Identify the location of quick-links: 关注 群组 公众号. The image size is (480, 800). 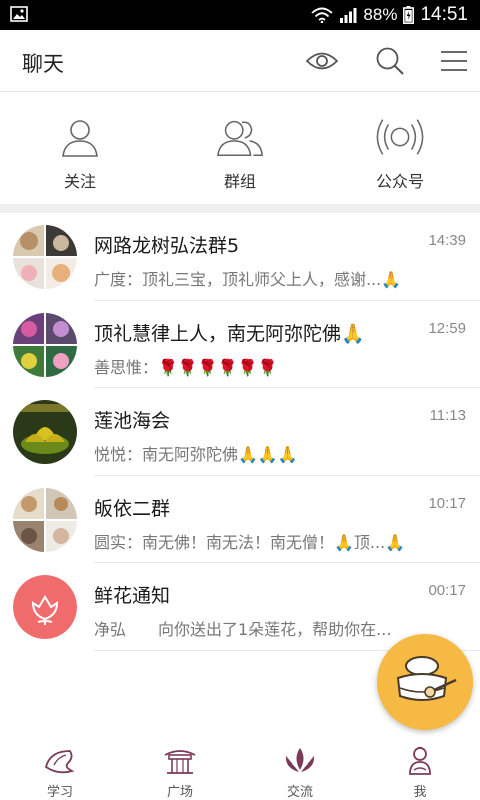
(240, 148).